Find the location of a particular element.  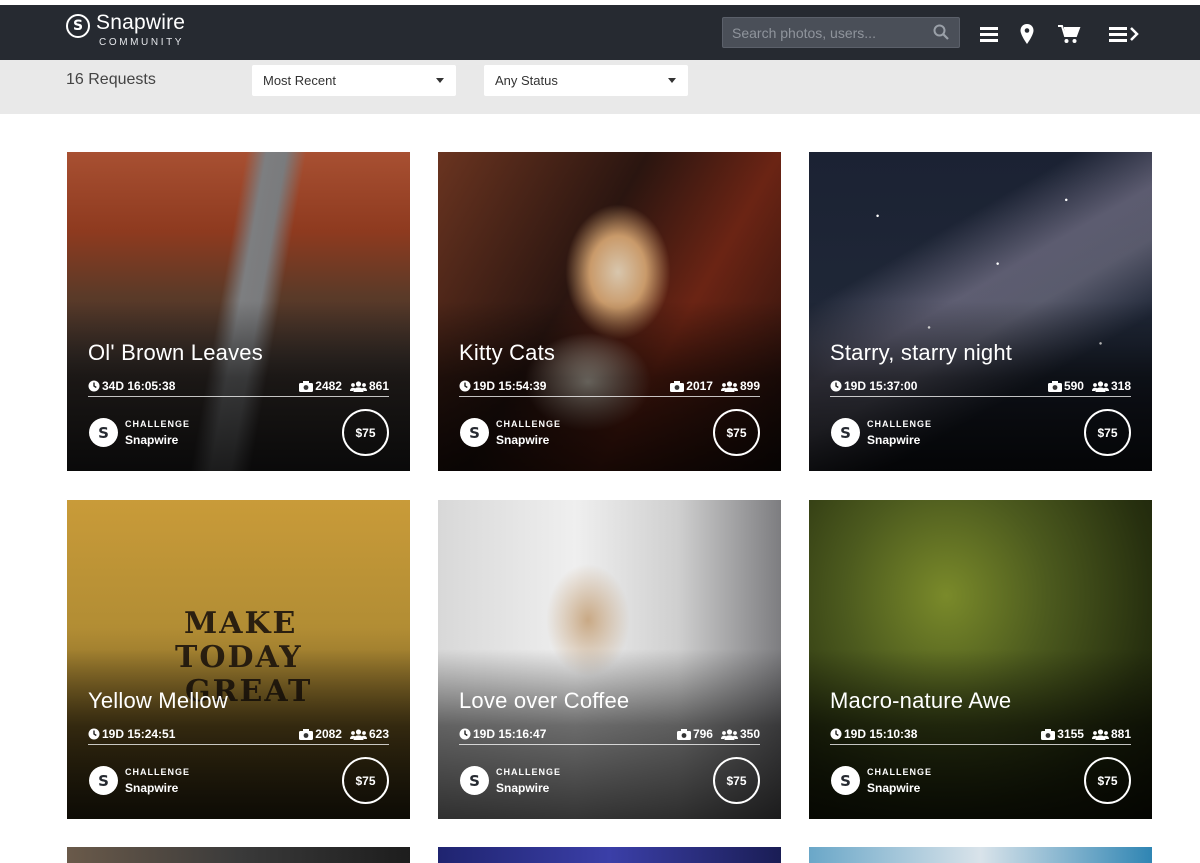

brand-subtitle: COMMUNITY is located at coordinates (142, 42).